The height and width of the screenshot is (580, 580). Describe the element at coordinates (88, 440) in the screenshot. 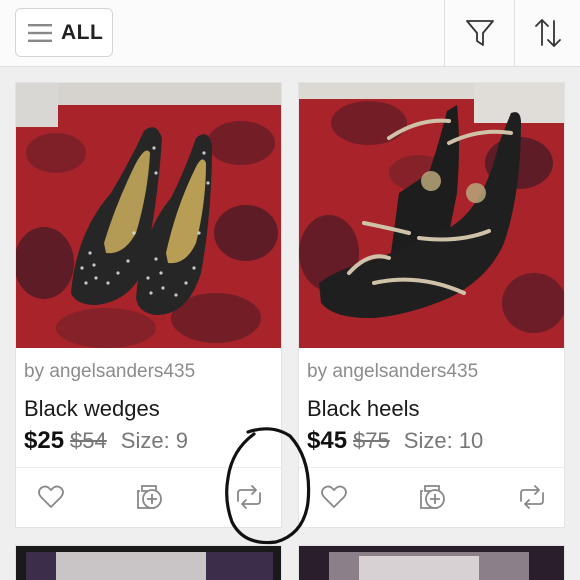

I see `original-price: $54` at that location.